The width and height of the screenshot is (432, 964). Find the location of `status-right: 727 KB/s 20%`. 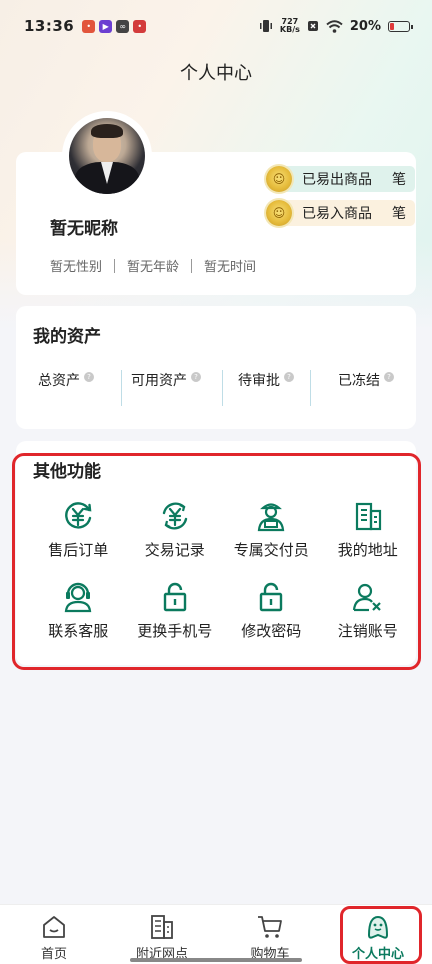

status-right: 727 KB/s 20% is located at coordinates (336, 26).